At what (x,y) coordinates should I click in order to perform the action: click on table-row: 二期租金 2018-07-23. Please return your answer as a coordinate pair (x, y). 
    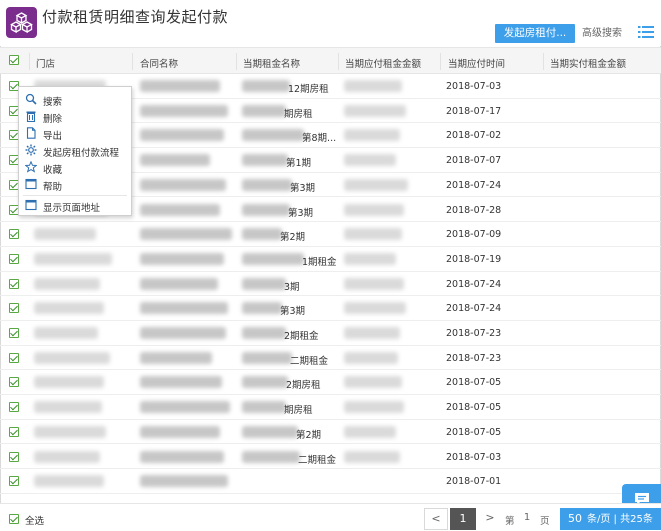
    Looking at the image, I should click on (330, 358).